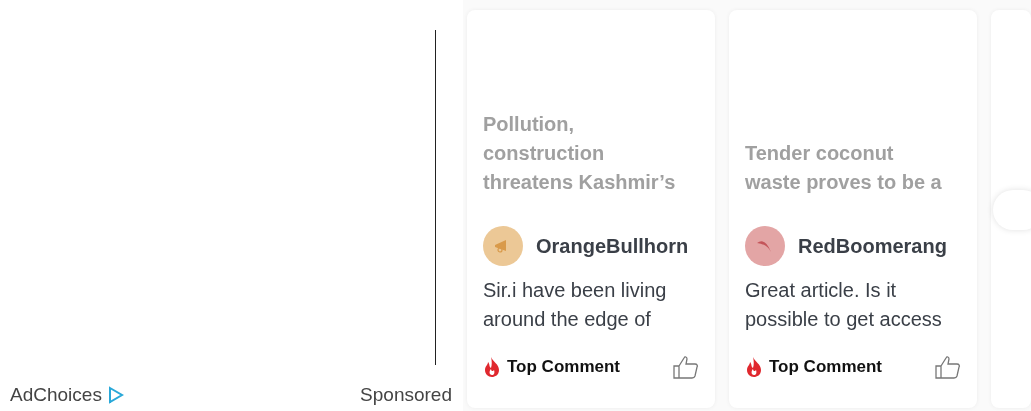  I want to click on comment-text: Sir.i have been living around the edge of, so click(575, 305).